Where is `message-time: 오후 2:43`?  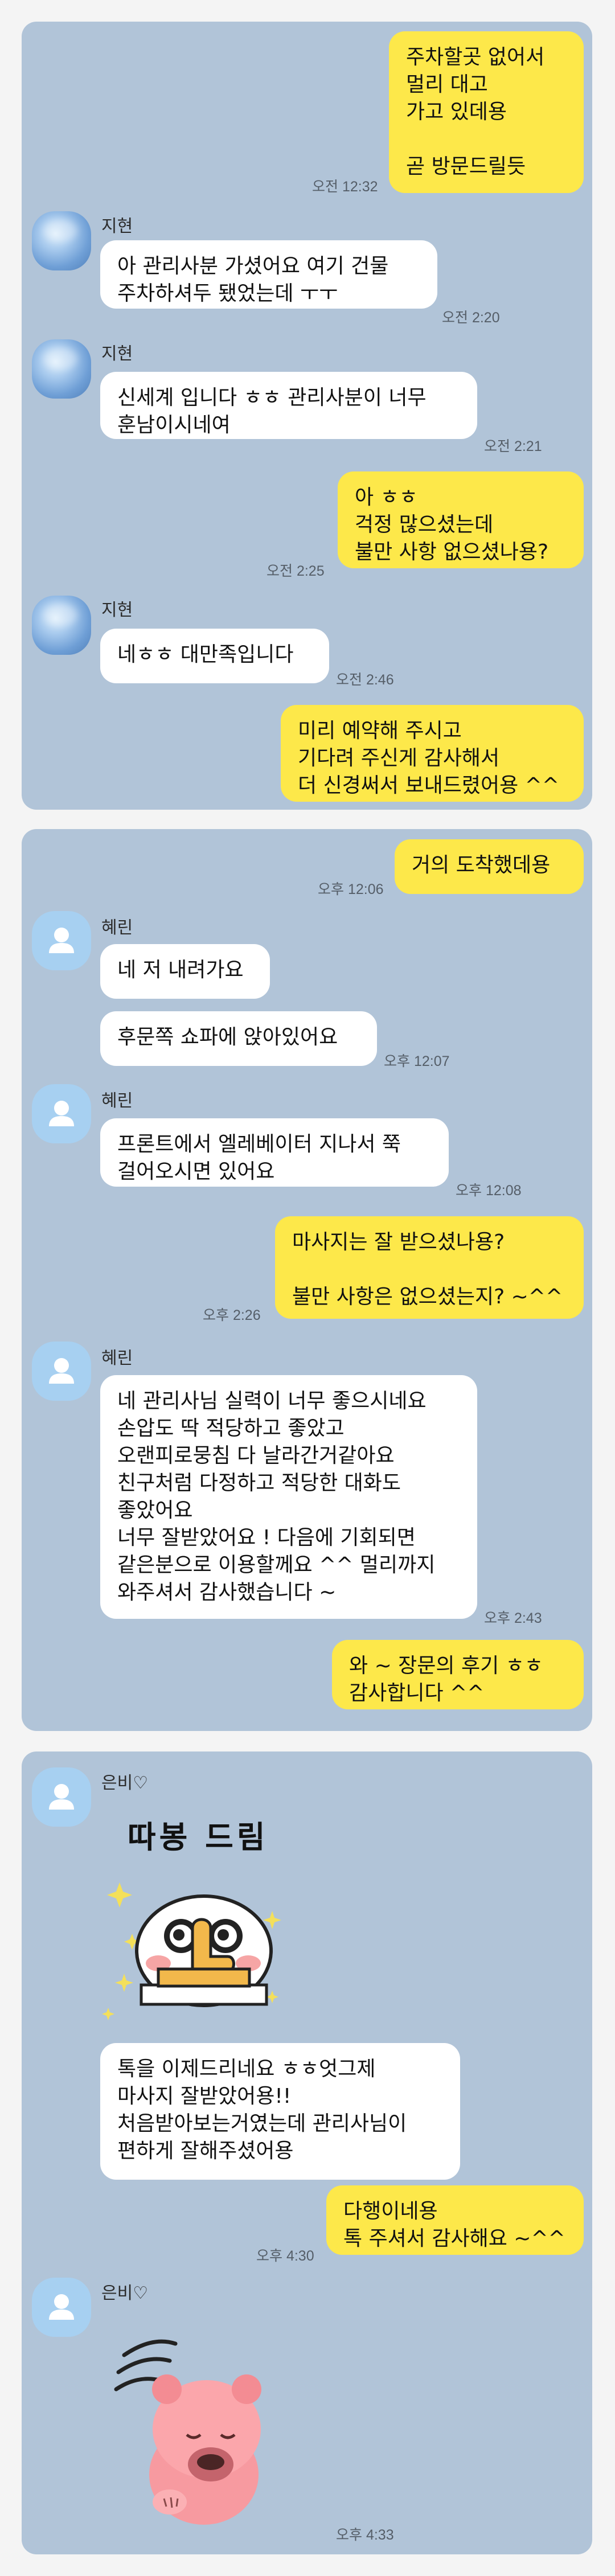 message-time: 오후 2:43 is located at coordinates (513, 1618).